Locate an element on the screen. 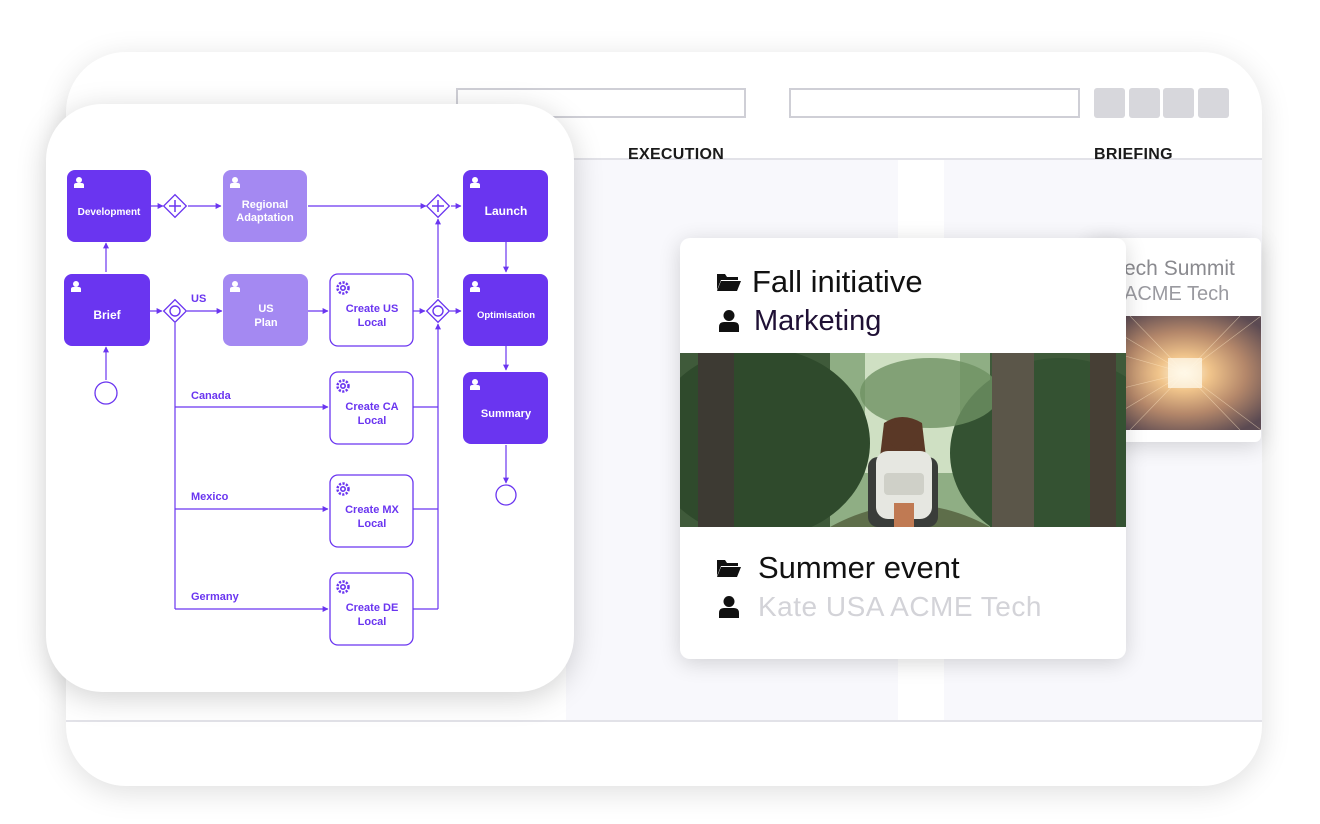 The image size is (1320, 824). branch-label-canada: Canada is located at coordinates (211, 396).